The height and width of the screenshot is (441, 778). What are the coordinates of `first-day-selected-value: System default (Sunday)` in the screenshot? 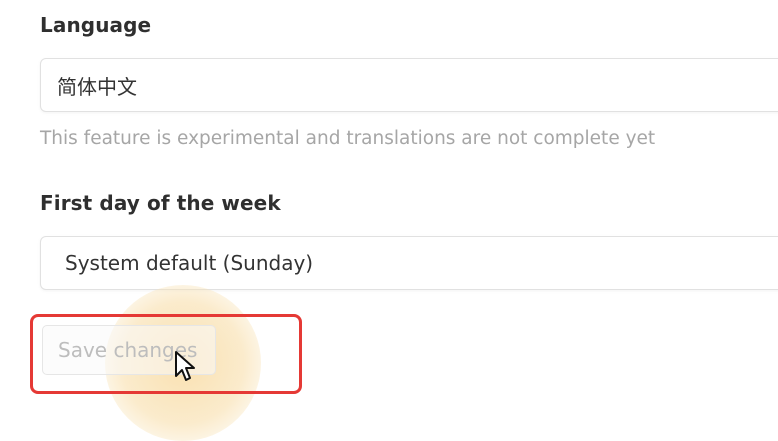 It's located at (189, 263).